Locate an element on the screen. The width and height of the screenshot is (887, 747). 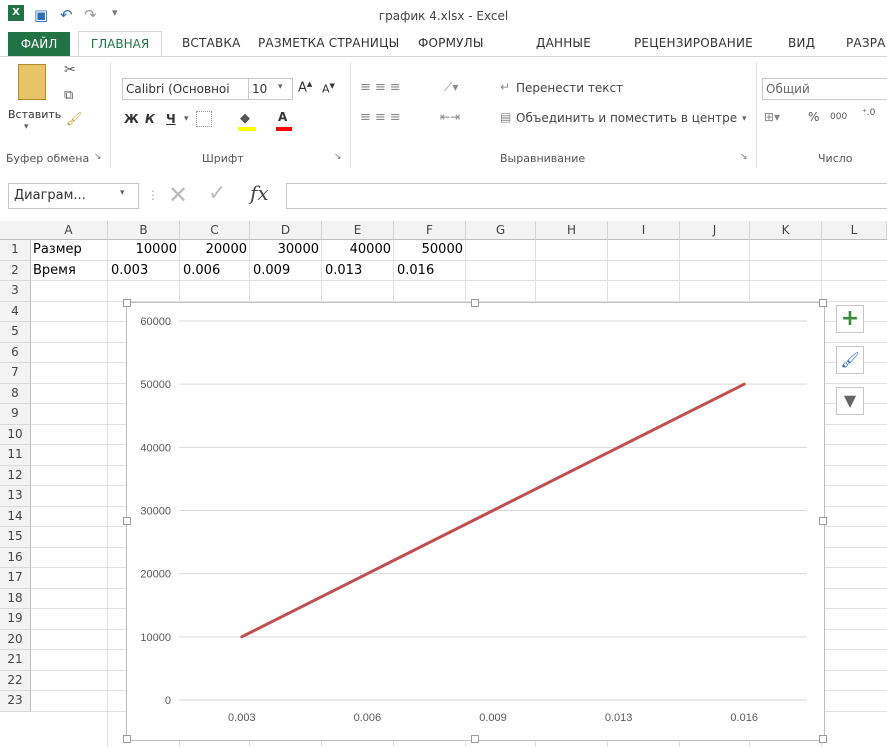
cut-icon: ✂ is located at coordinates (70, 70).